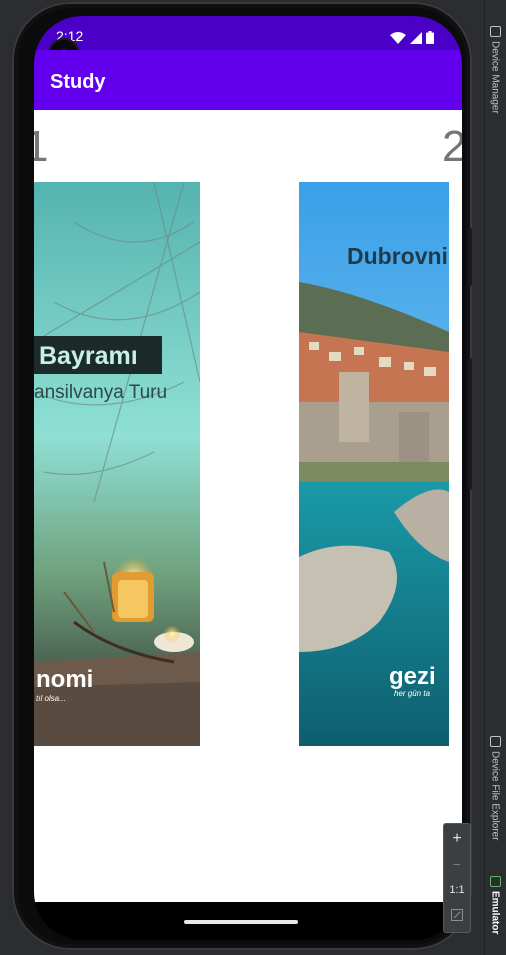 The image size is (506, 955). What do you see at coordinates (412, 676) in the screenshot?
I see `banner-2-brand: gezi` at bounding box center [412, 676].